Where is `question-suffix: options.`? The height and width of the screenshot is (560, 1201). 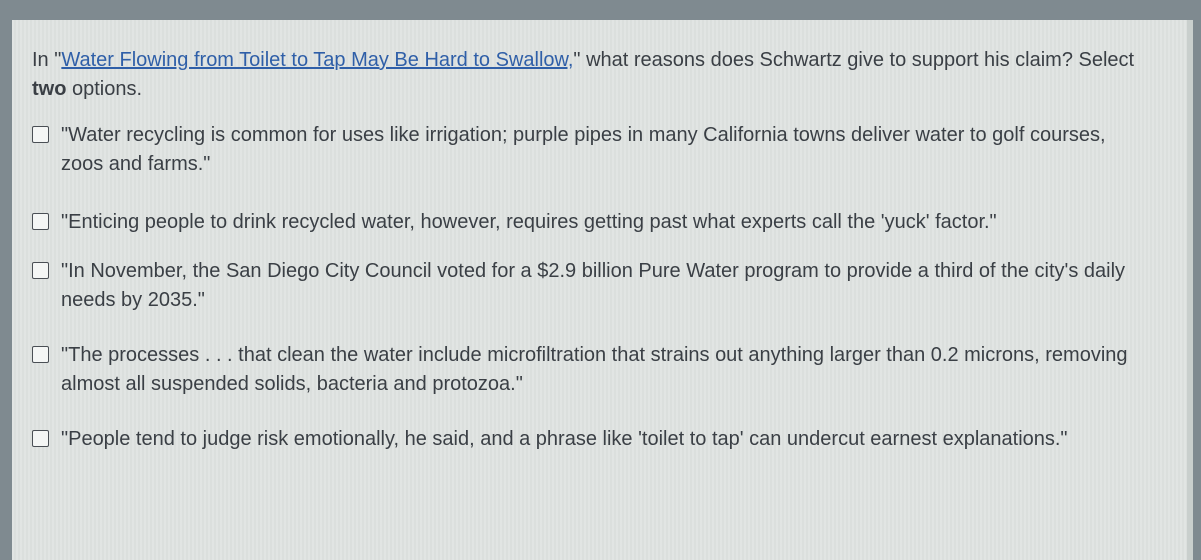
question-suffix: options. is located at coordinates (104, 89).